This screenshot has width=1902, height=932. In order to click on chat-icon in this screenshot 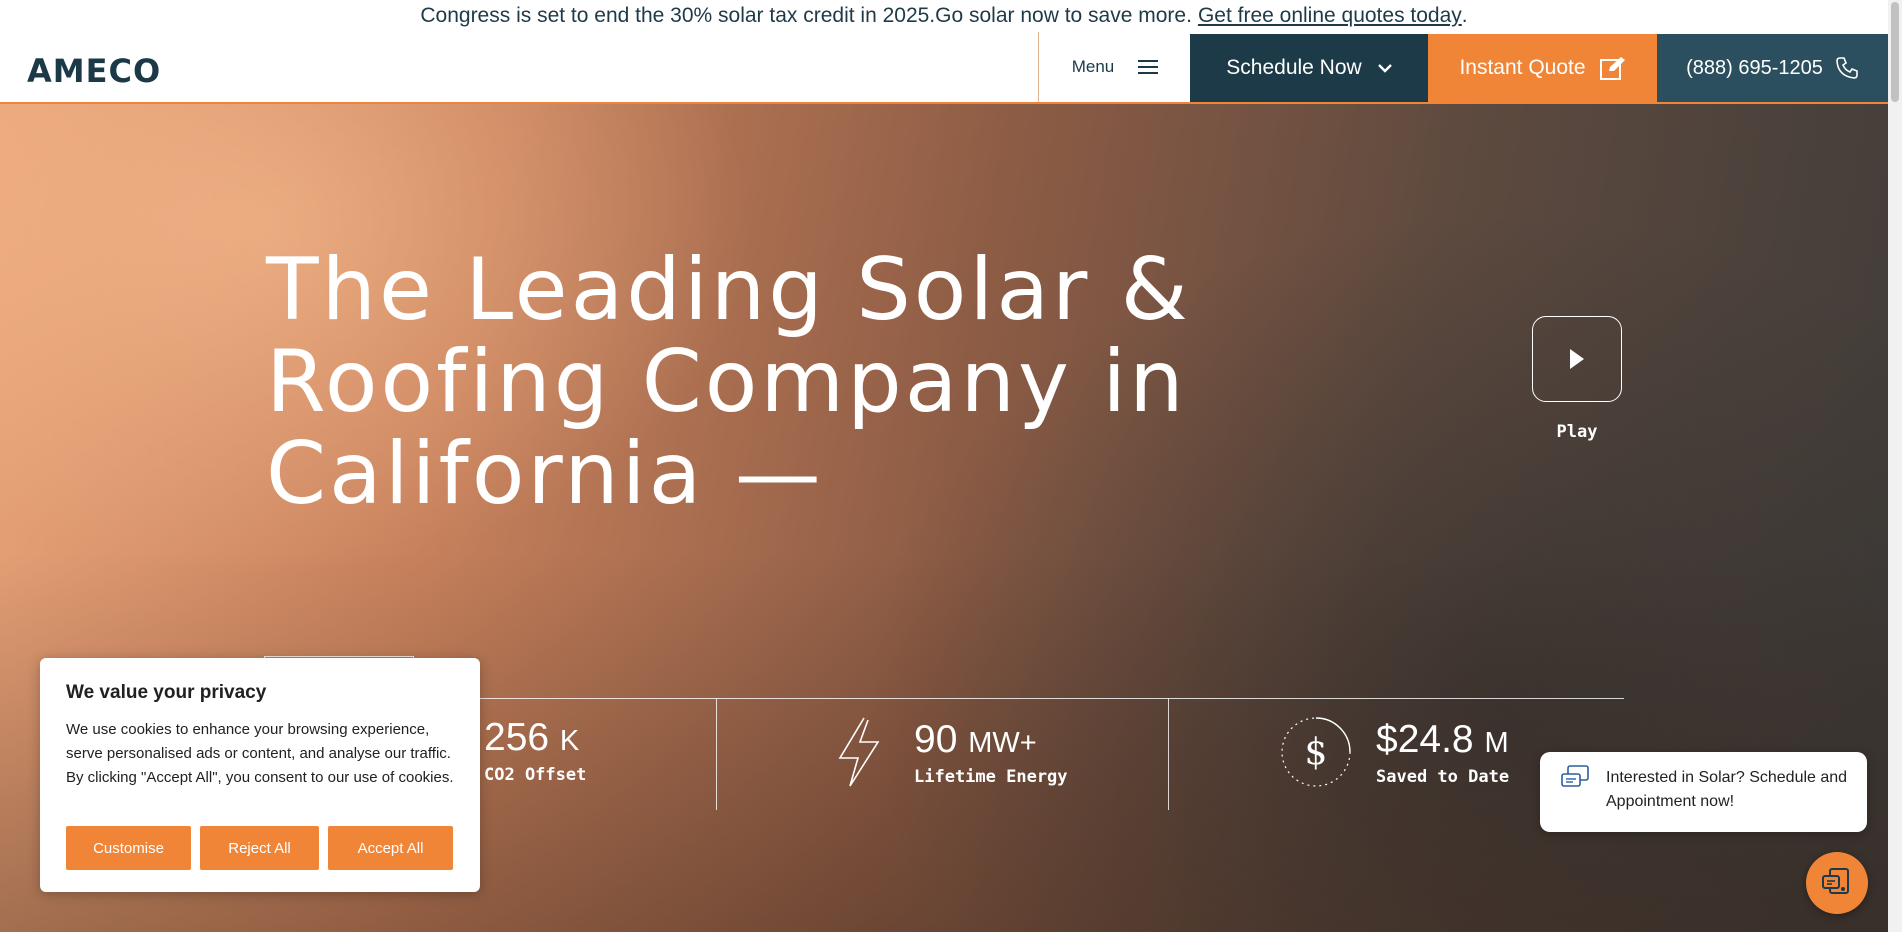, I will do `click(1835, 881)`.